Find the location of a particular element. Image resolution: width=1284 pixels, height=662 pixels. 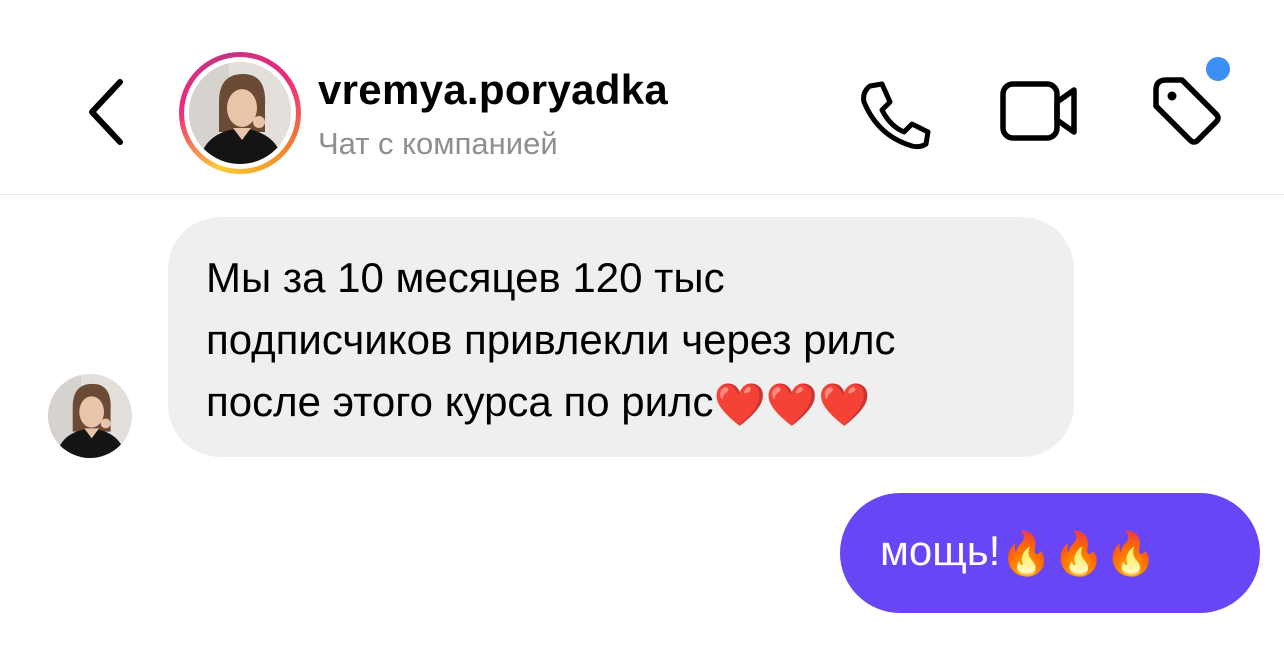

call-button is located at coordinates (894, 114).